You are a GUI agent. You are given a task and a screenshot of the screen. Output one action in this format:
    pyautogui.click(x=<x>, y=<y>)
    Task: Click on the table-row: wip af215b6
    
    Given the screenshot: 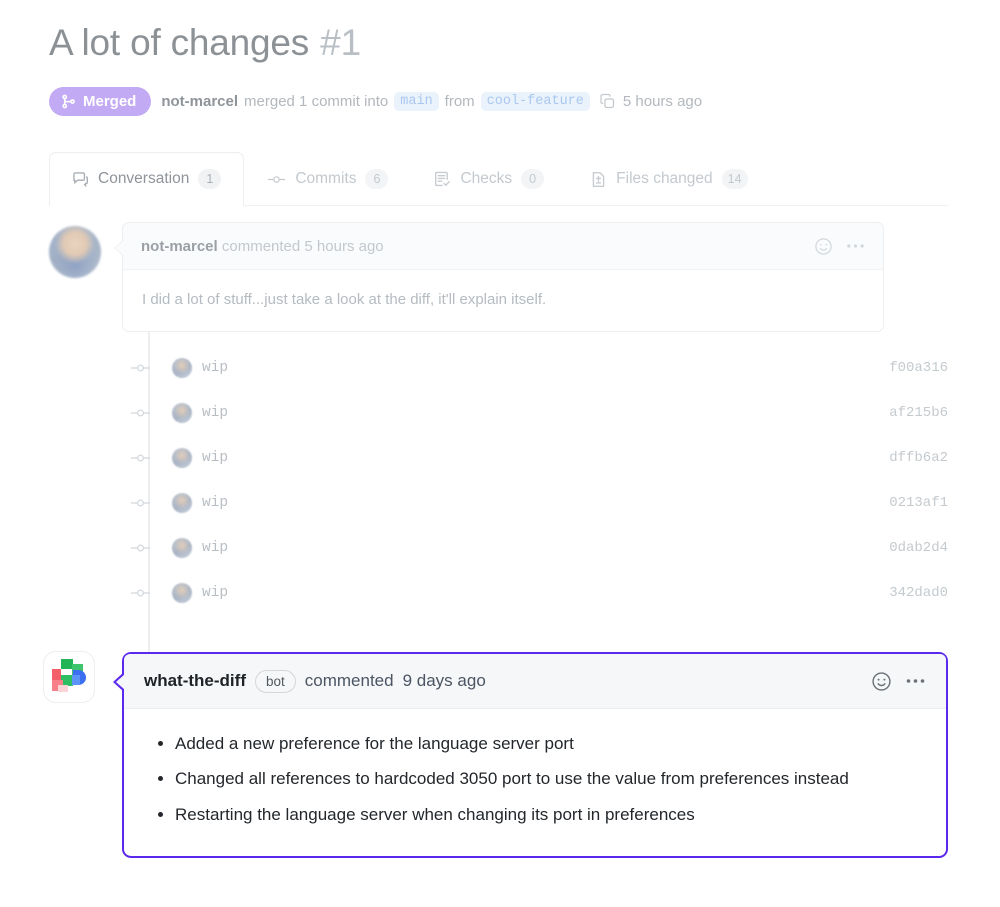 What is the action you would take?
    pyautogui.click(x=535, y=412)
    